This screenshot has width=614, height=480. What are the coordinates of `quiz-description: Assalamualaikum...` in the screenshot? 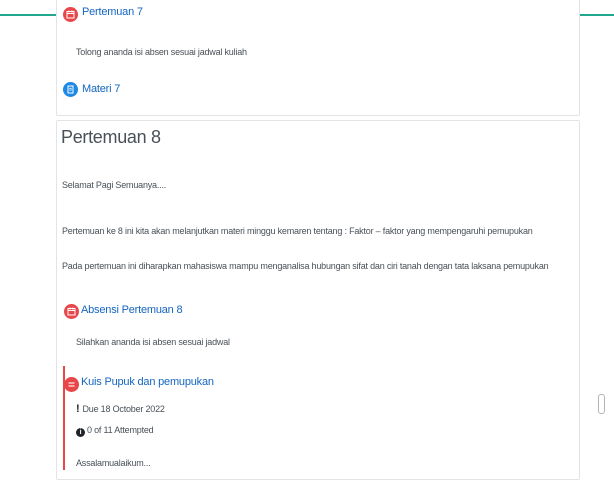 It's located at (113, 463).